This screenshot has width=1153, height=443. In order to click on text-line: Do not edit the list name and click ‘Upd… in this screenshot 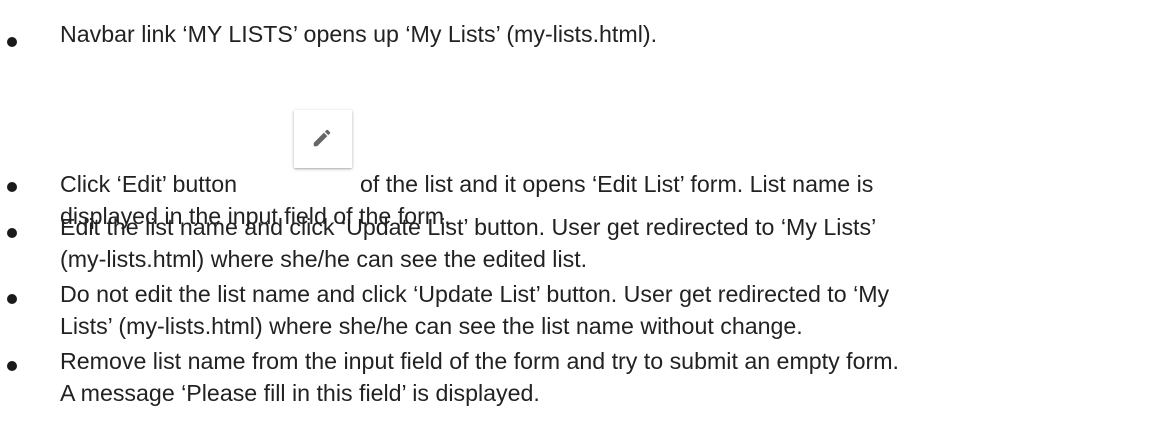, I will do `click(475, 294)`.